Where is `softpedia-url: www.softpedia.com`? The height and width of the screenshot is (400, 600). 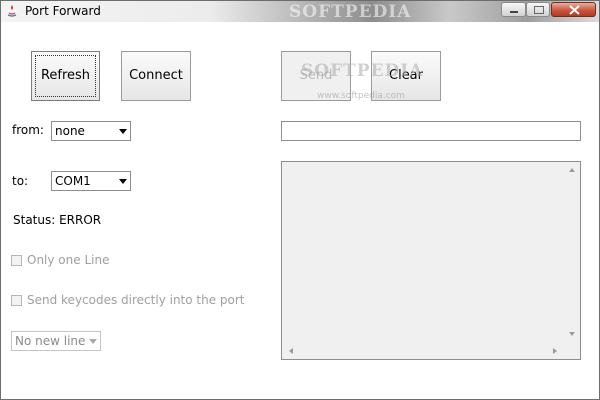
softpedia-url: www.softpedia.com is located at coordinates (361, 96).